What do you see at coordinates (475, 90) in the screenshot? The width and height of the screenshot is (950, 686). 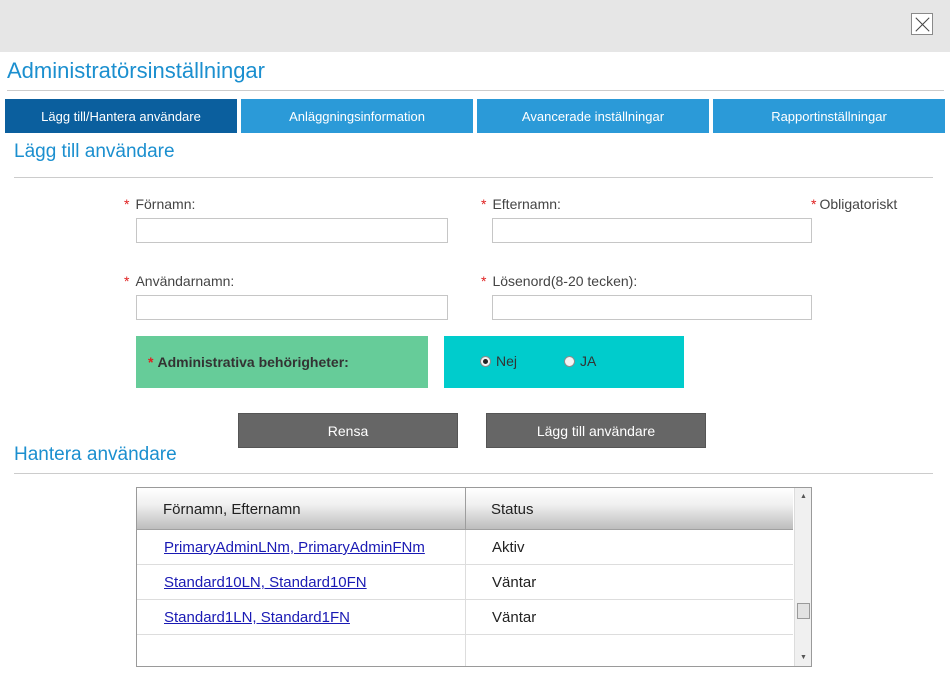 I see `title-divider` at bounding box center [475, 90].